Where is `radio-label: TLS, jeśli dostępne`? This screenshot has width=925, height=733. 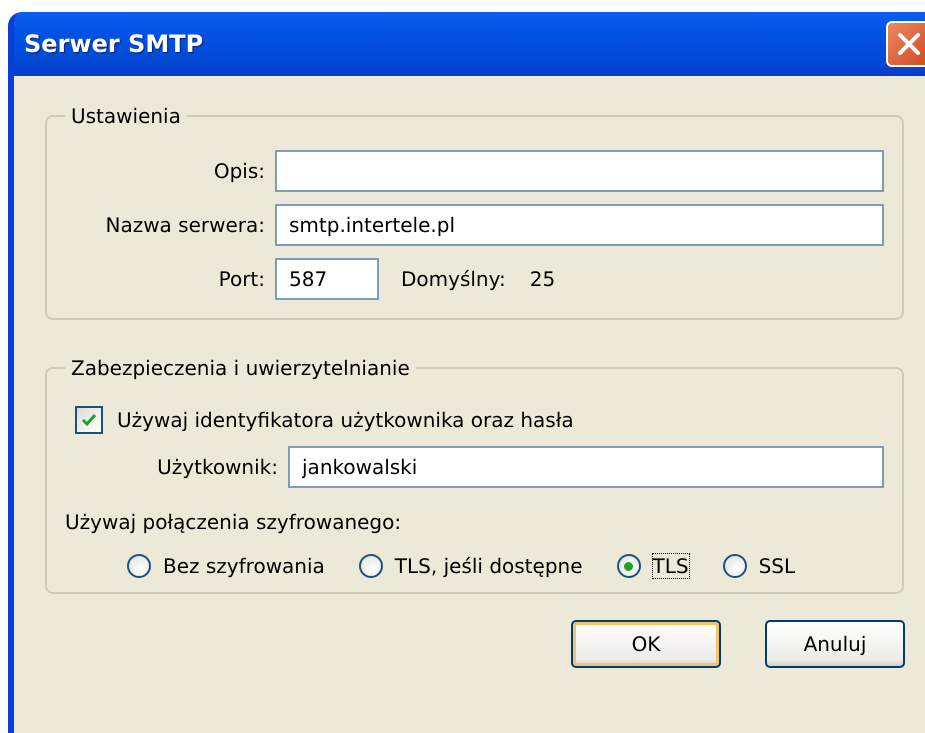
radio-label: TLS, jeśli dostępne is located at coordinates (488, 566).